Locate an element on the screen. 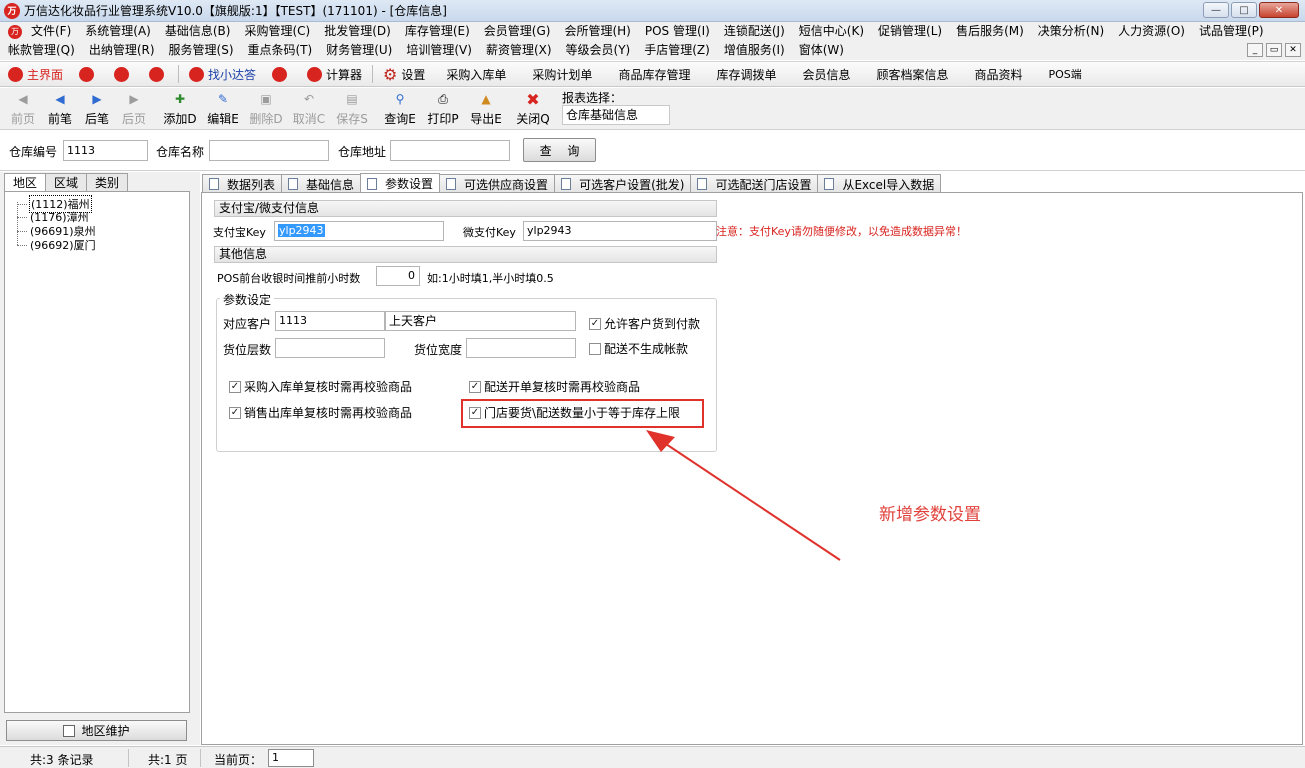  menu-file: 文件(F) is located at coordinates (51, 31).